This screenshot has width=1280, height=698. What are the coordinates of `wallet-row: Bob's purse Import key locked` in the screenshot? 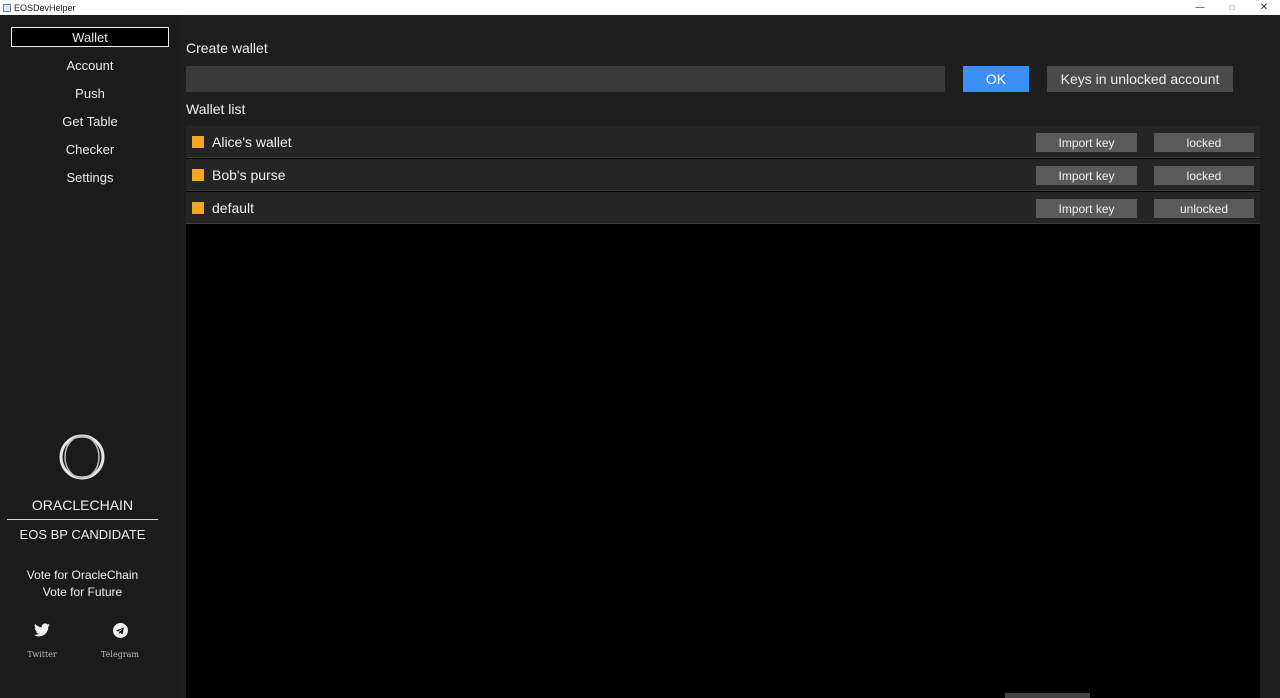 It's located at (723, 175).